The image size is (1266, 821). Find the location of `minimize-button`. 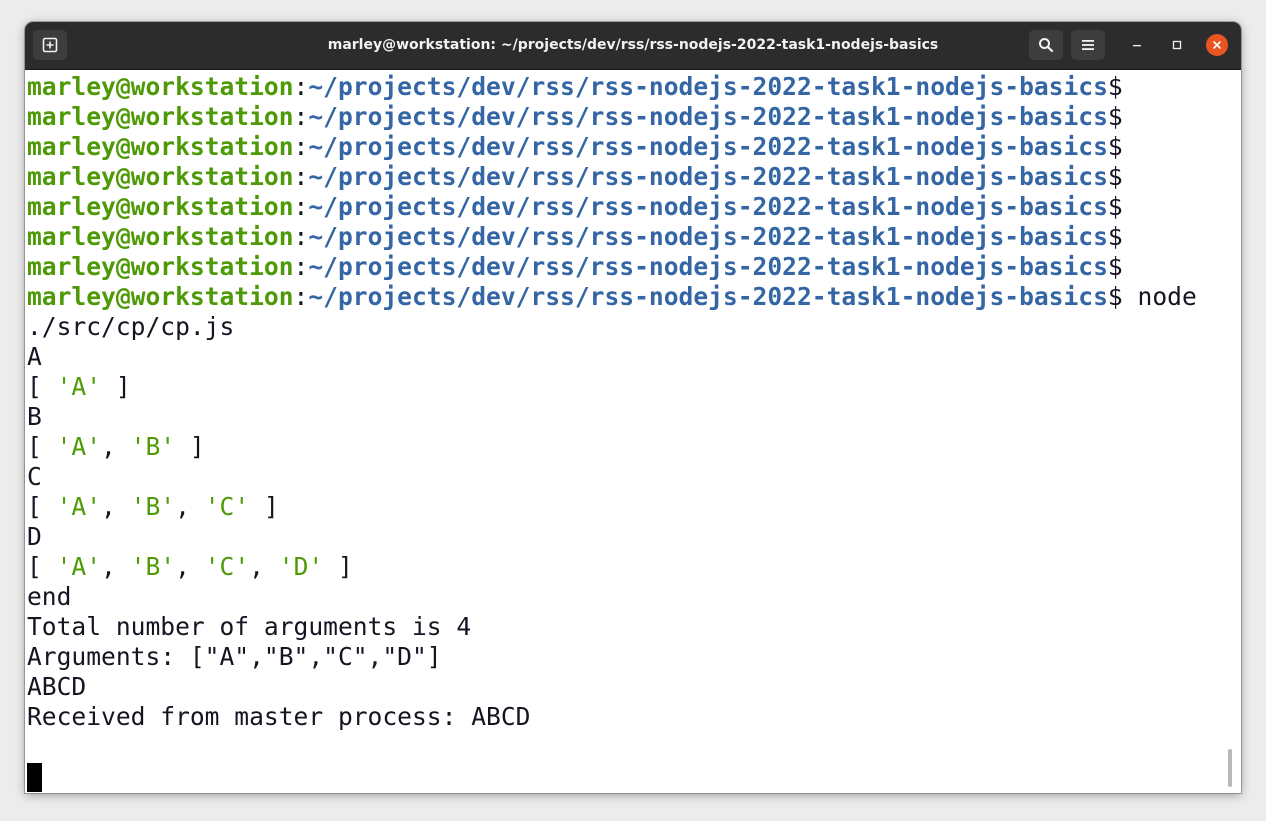

minimize-button is located at coordinates (1137, 45).